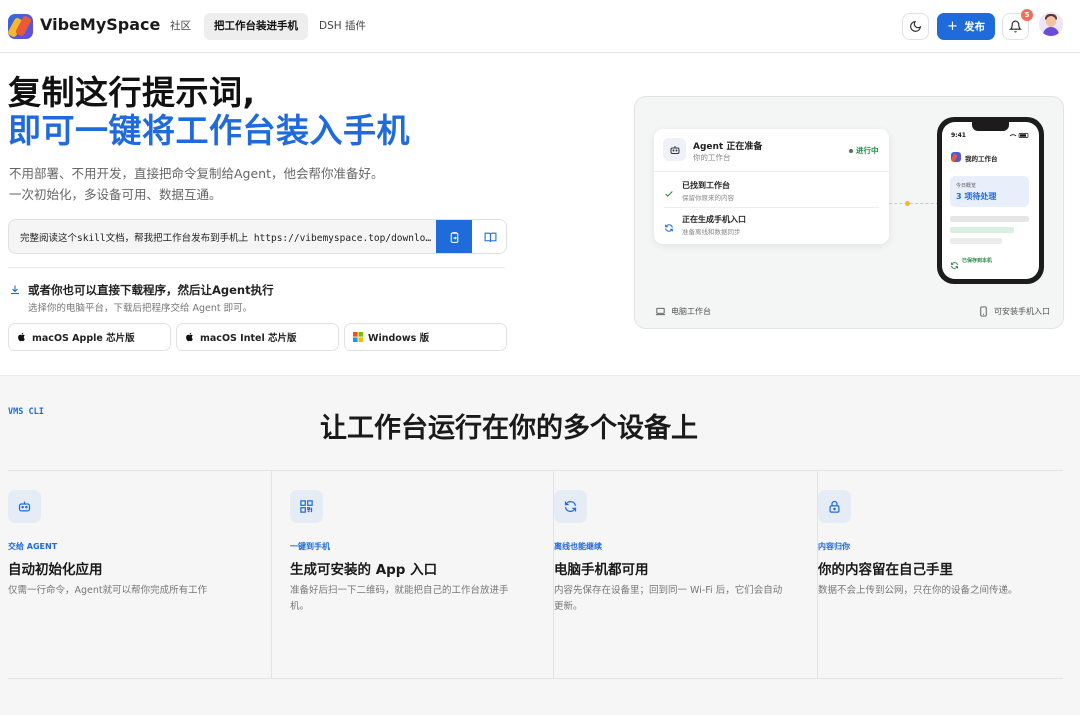 This screenshot has height=715, width=1080. I want to click on feature-tag: 离线也能继续, so click(578, 546).